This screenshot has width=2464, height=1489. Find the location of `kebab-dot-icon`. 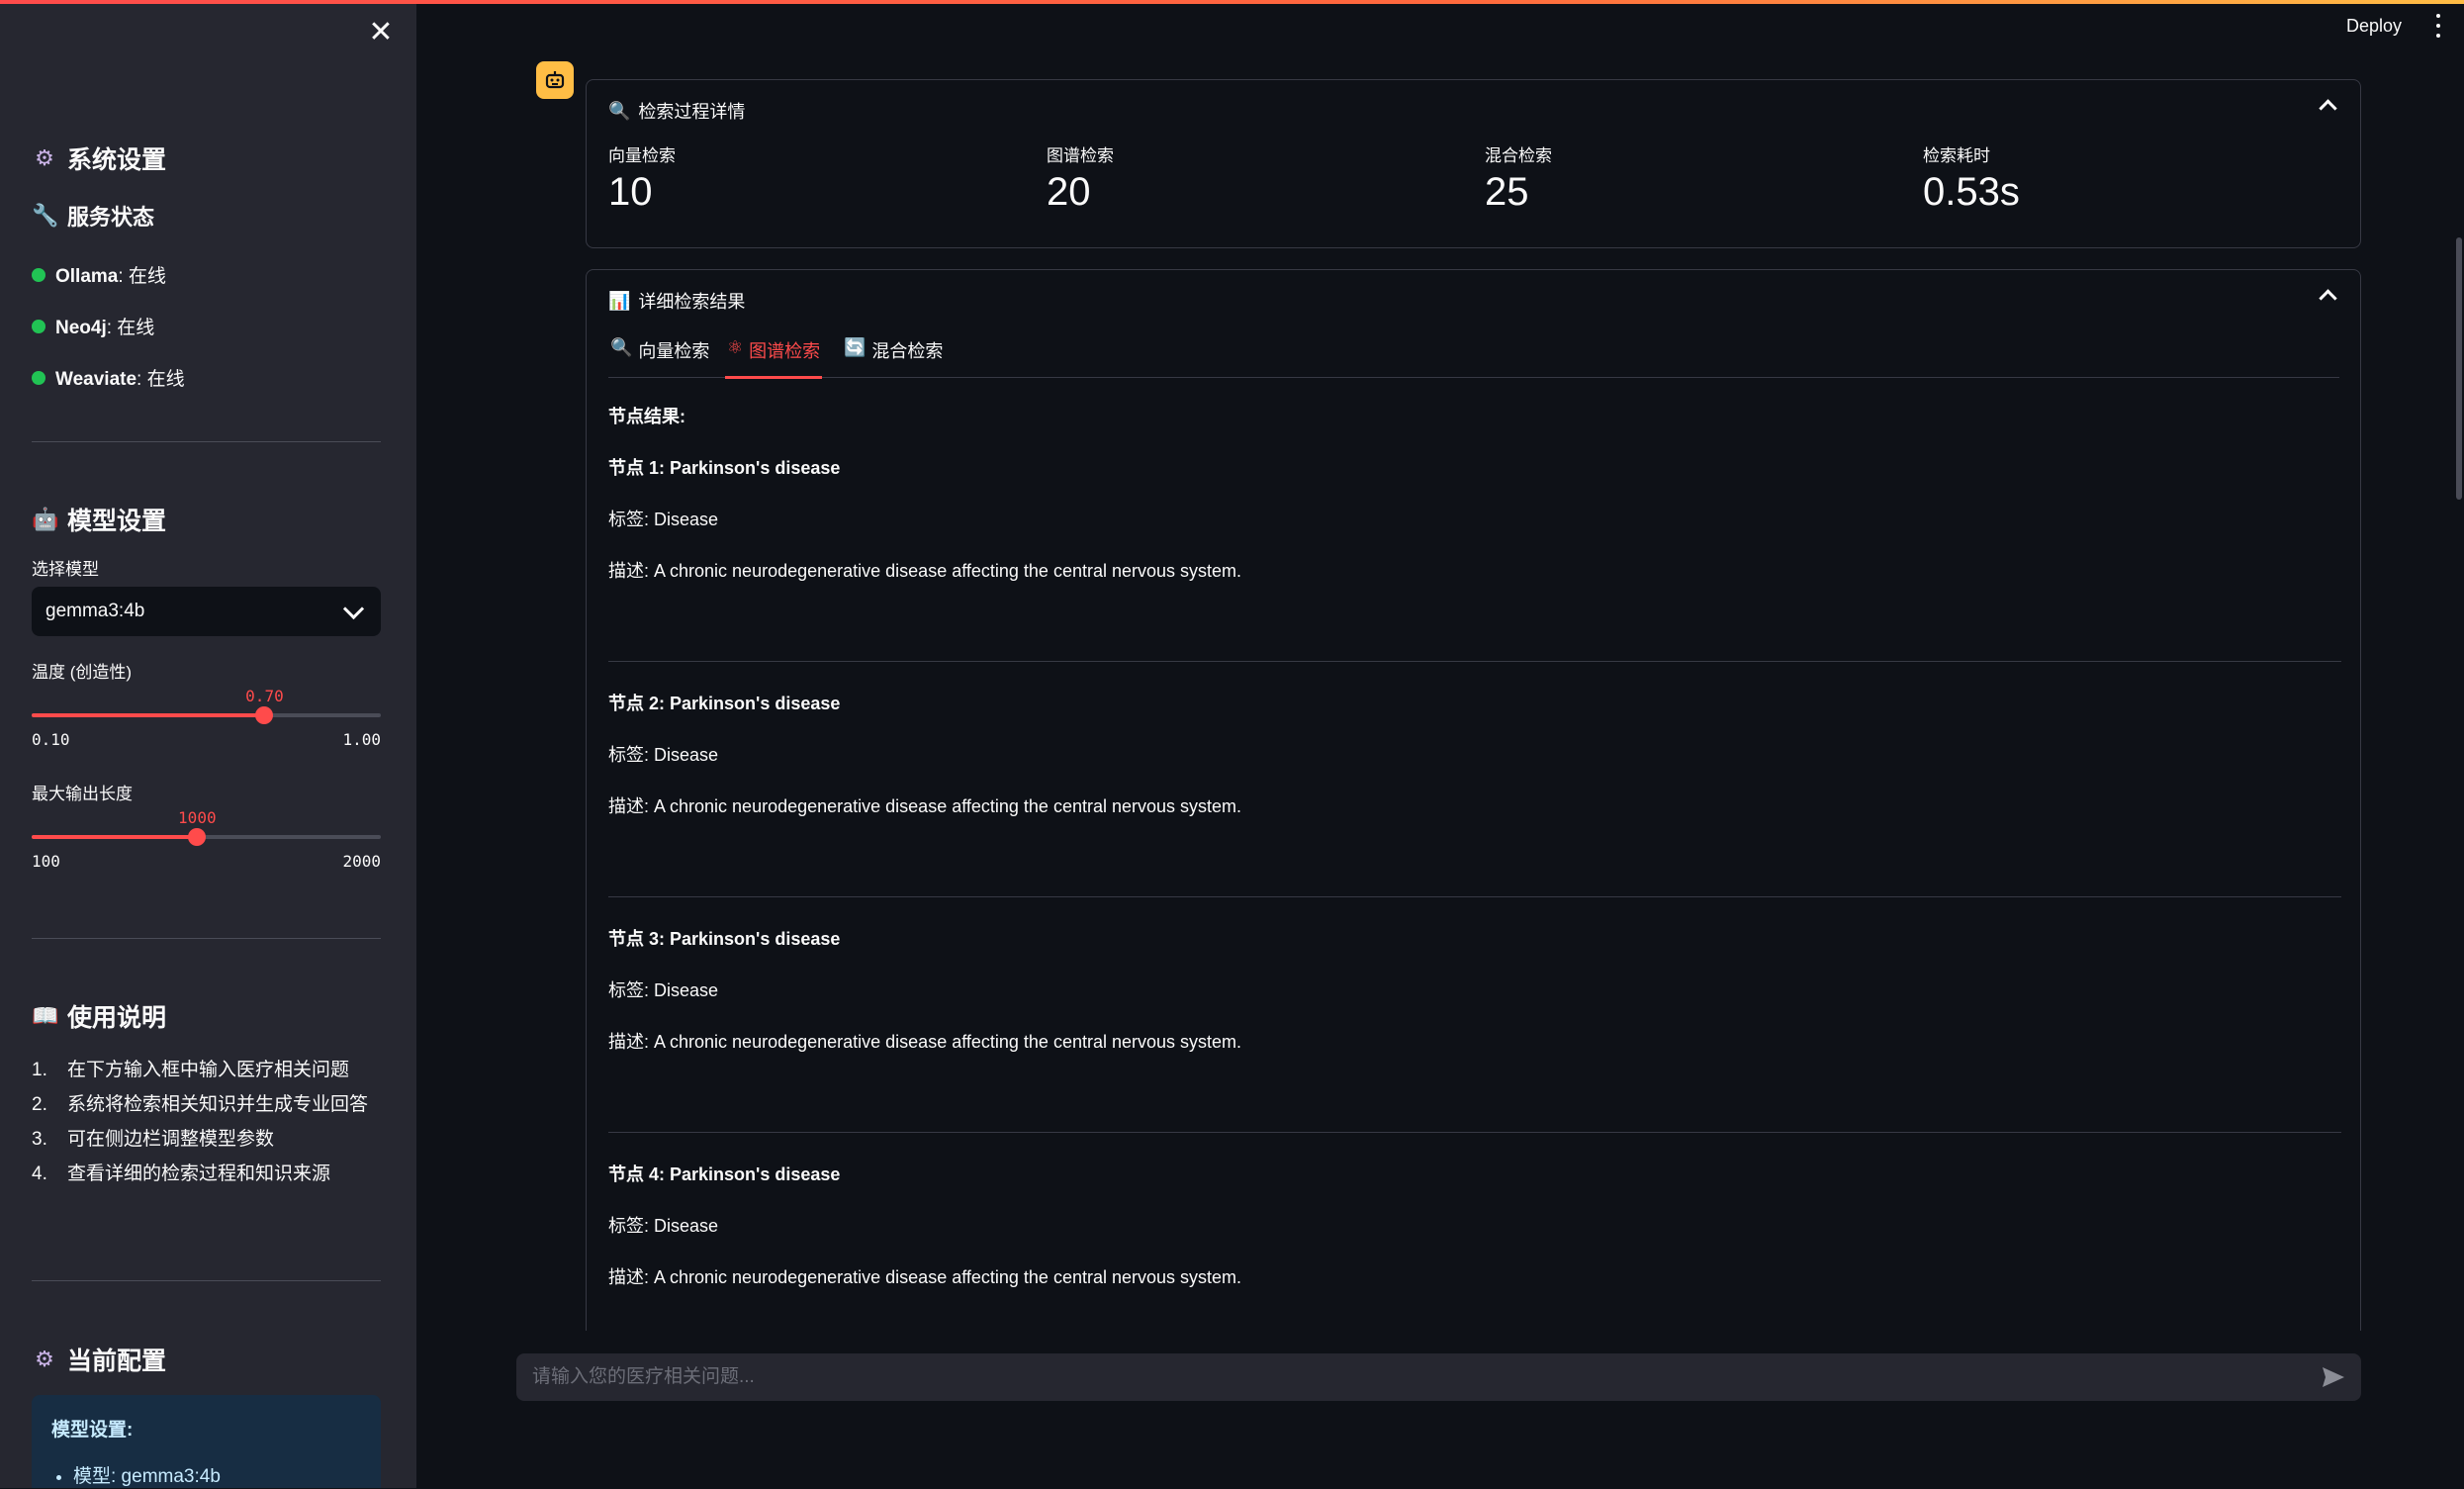

kebab-dot-icon is located at coordinates (2438, 16).